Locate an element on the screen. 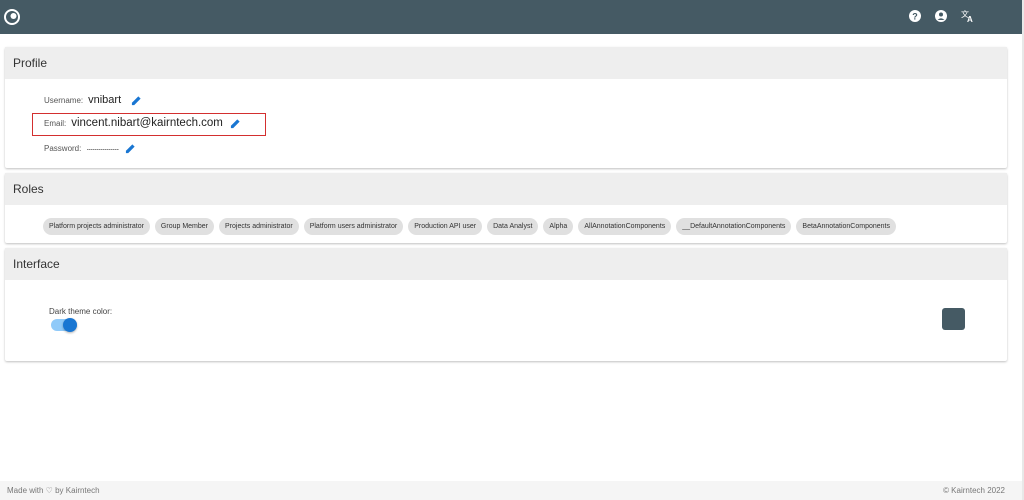 This screenshot has width=1024, height=500. profile-card-title: Profile is located at coordinates (506, 63).